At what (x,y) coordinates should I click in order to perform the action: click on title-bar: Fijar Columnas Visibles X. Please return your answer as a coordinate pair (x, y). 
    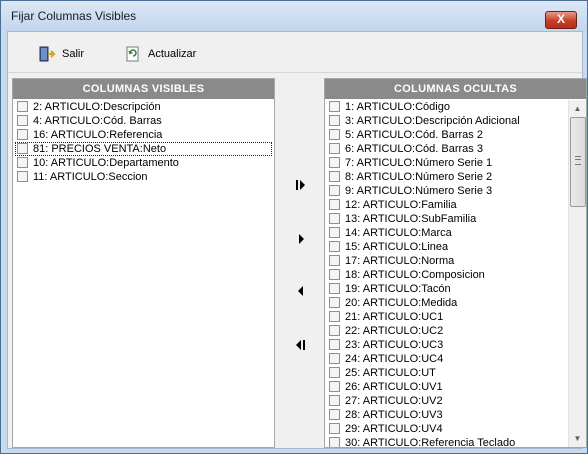
    Looking at the image, I should click on (294, 16).